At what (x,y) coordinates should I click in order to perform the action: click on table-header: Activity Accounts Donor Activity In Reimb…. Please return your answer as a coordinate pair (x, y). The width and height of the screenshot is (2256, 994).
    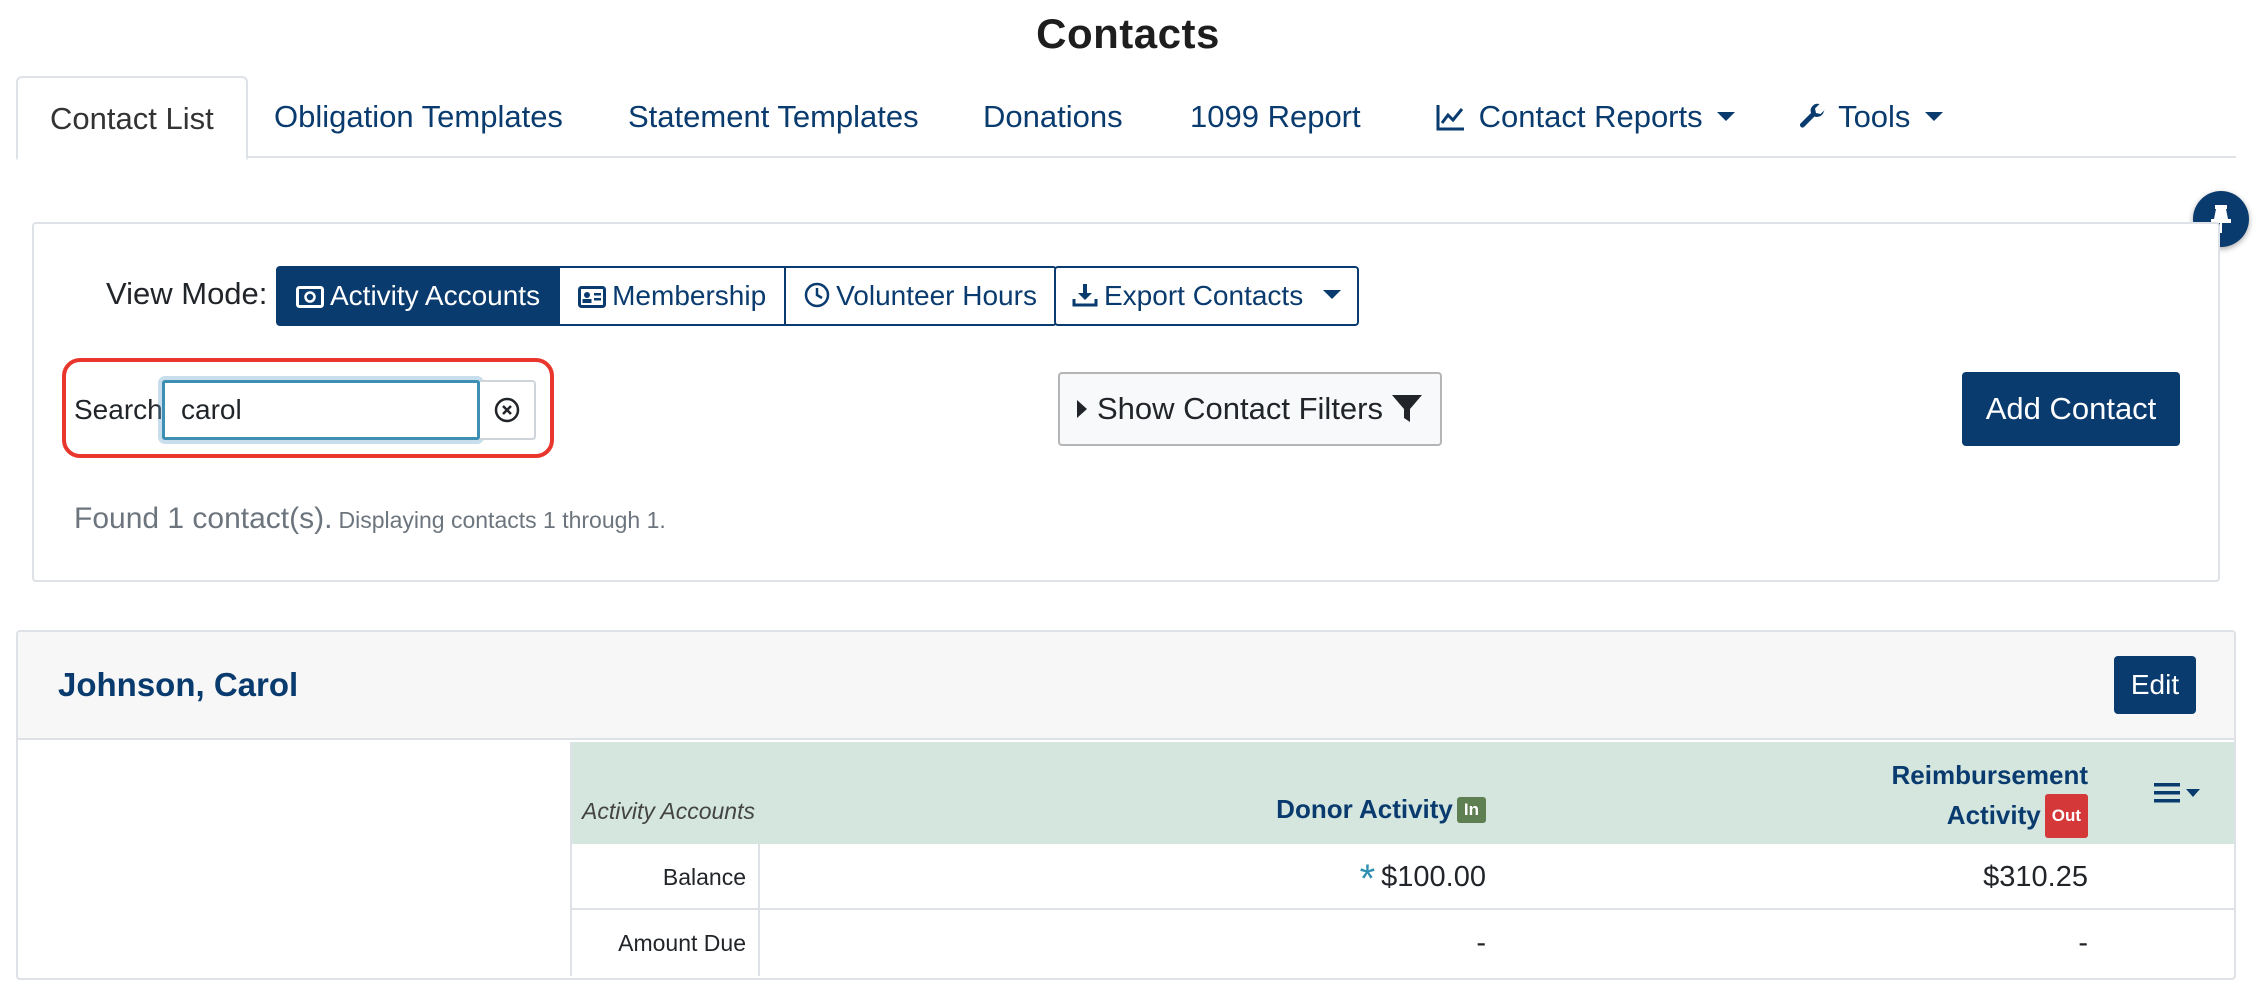
    Looking at the image, I should click on (1402, 793).